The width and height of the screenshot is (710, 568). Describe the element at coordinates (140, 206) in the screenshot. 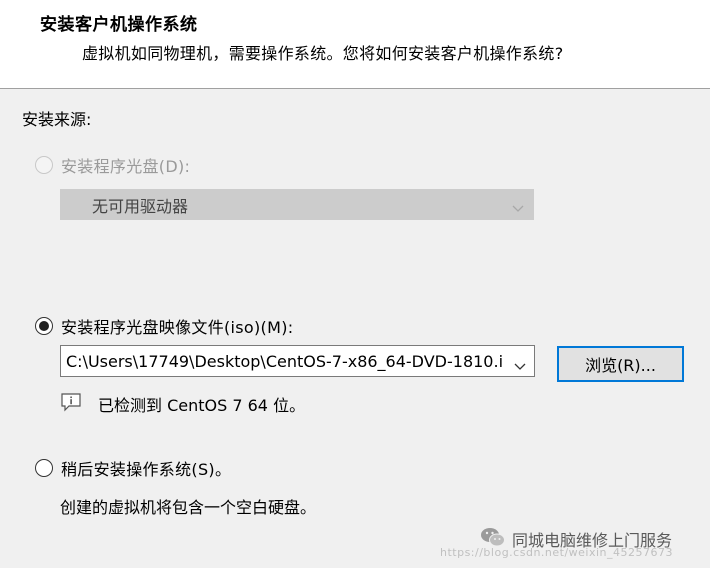

I see `drive-select-value: 无可用驱动器` at that location.